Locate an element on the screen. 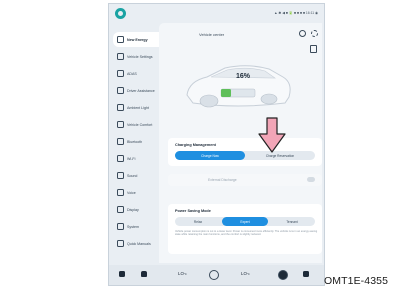  sidebar-item-label: Quick Manuals is located at coordinates (139, 243).